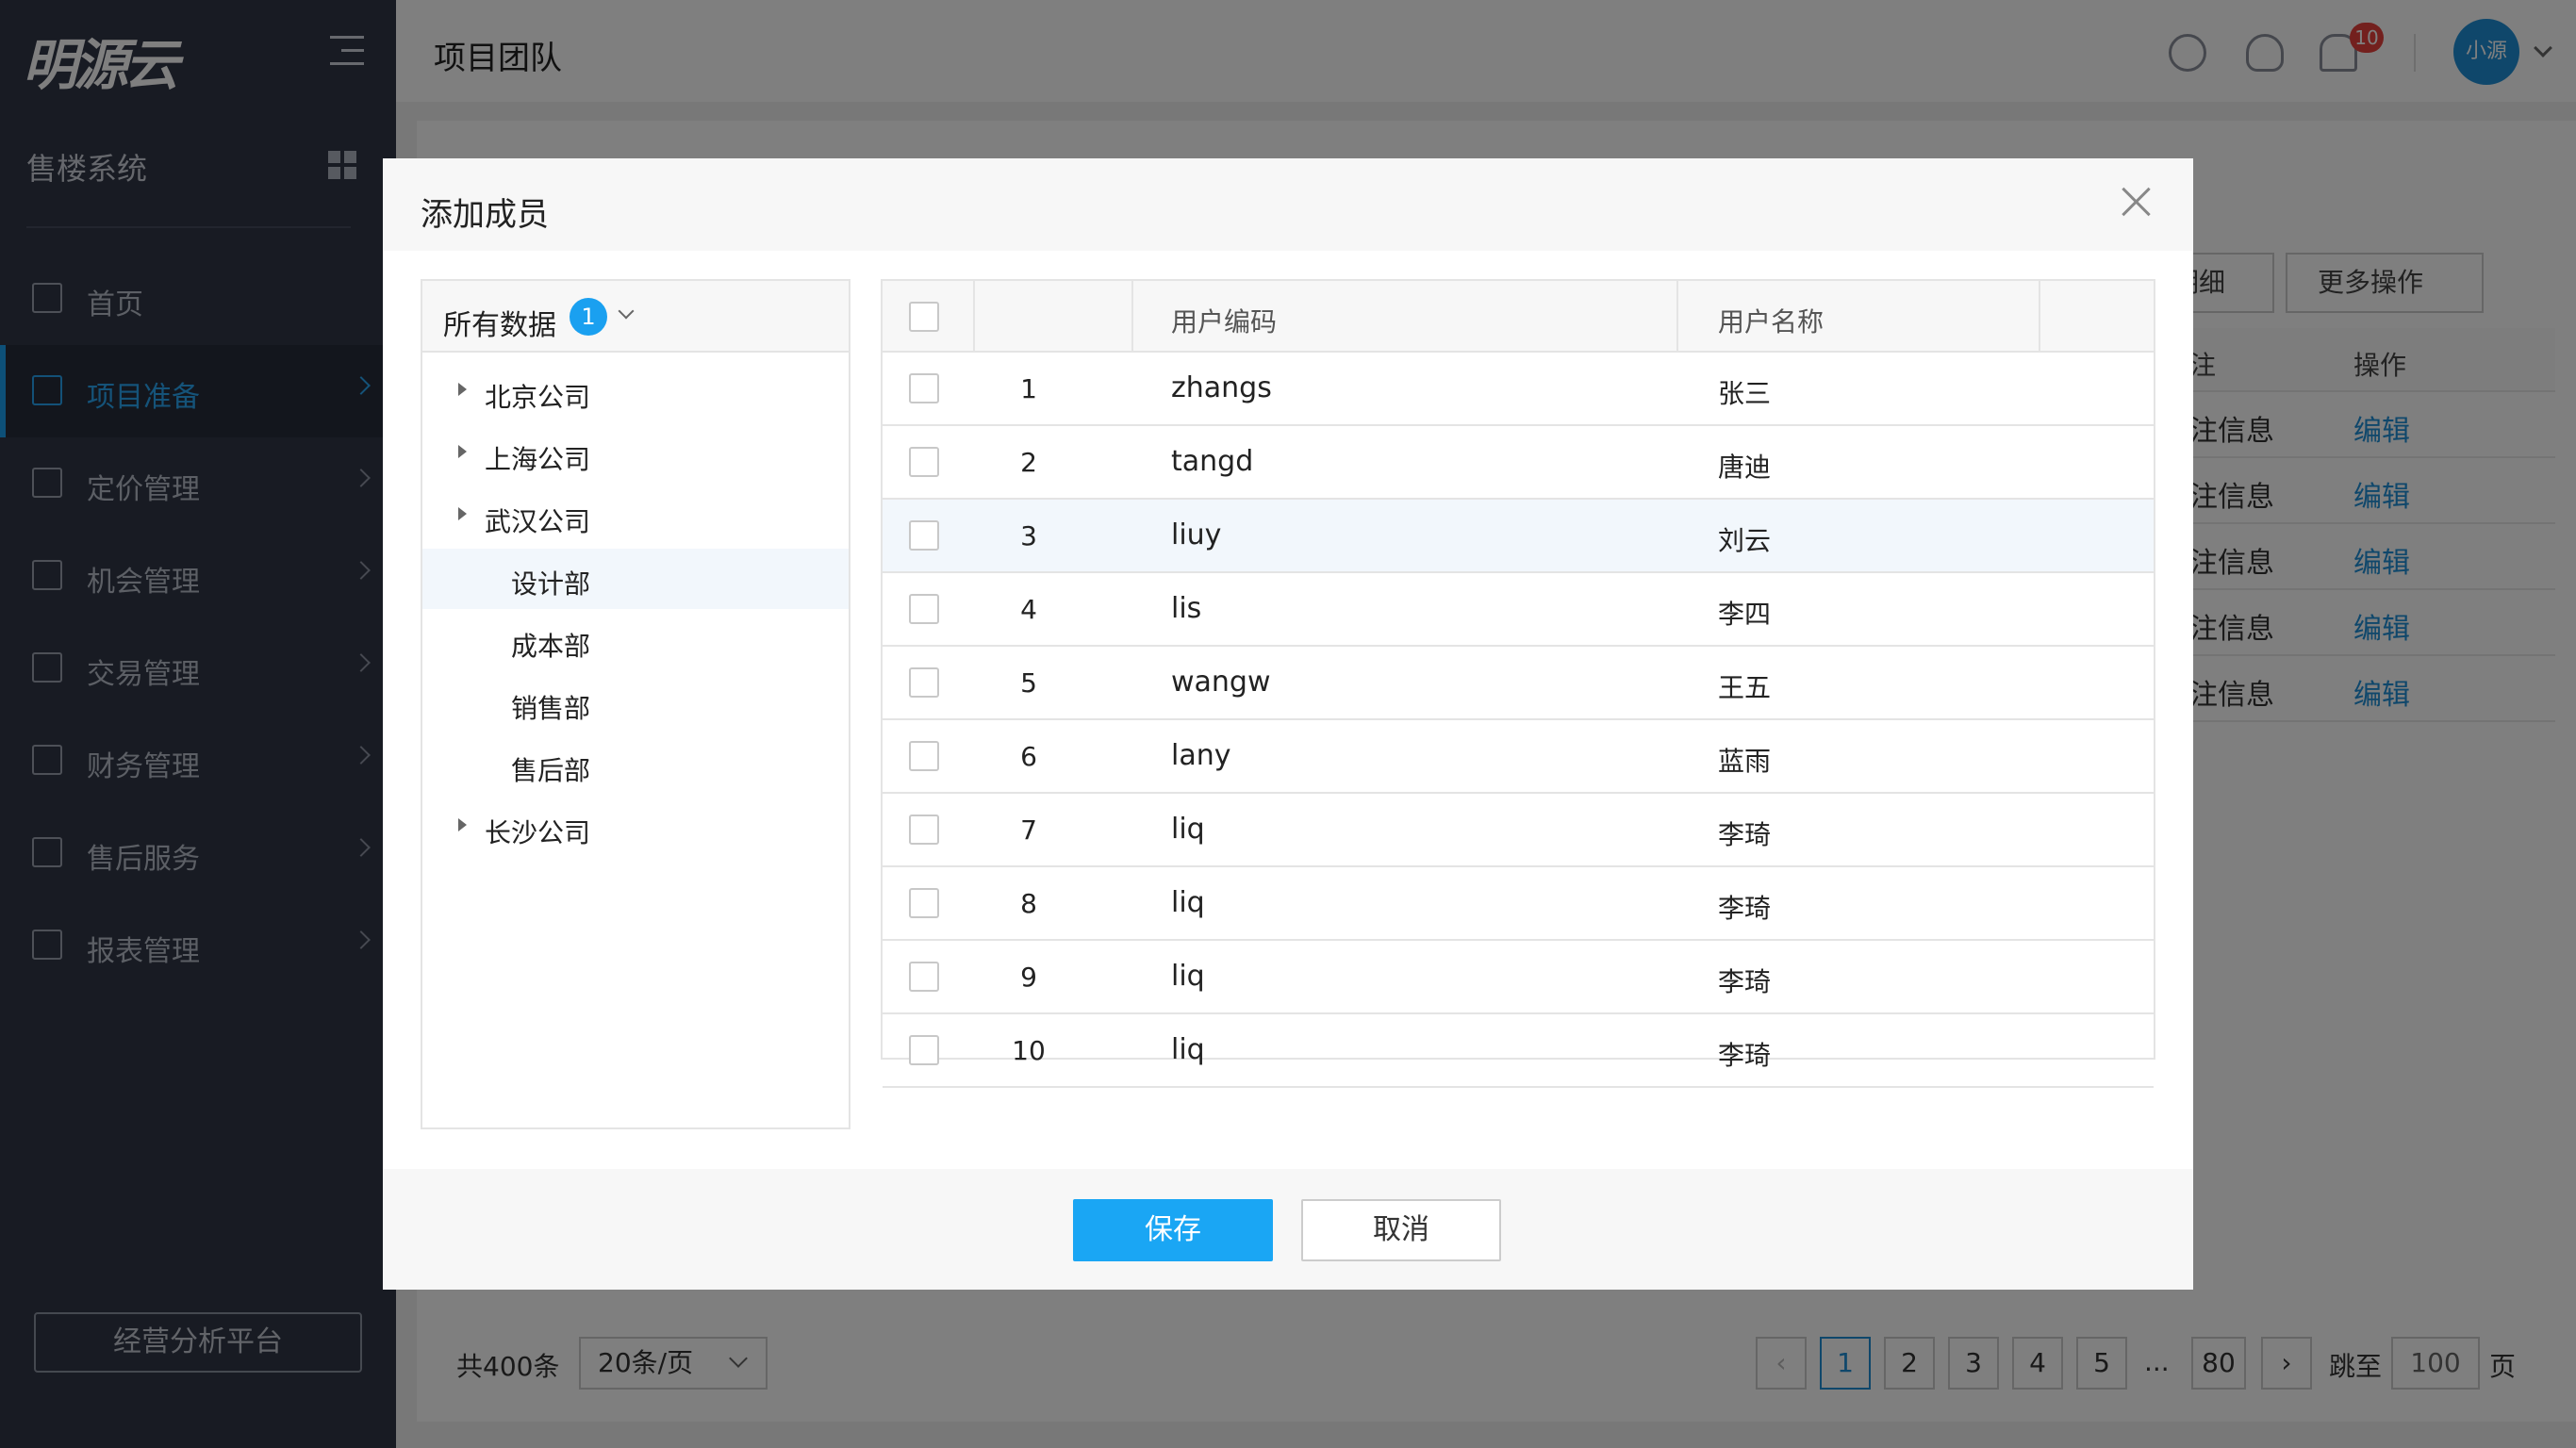 This screenshot has width=2576, height=1448. I want to click on user-name-cell: 张三, so click(1745, 393).